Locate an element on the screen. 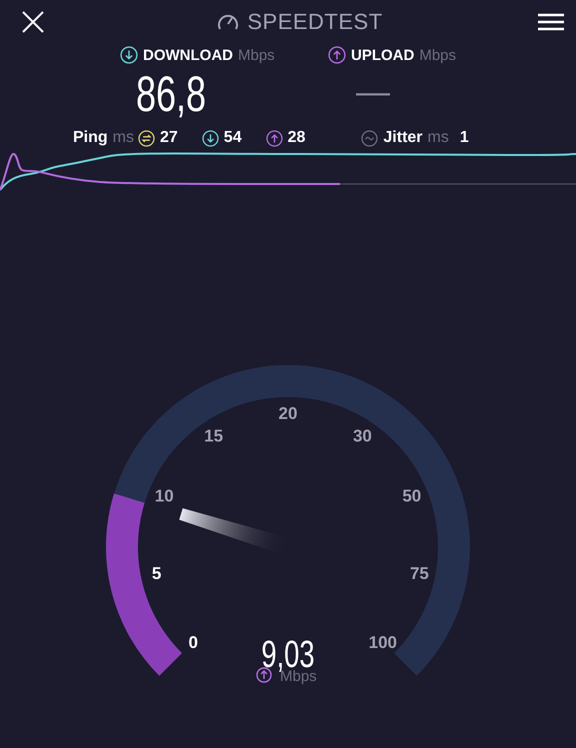  menu-button is located at coordinates (551, 22).